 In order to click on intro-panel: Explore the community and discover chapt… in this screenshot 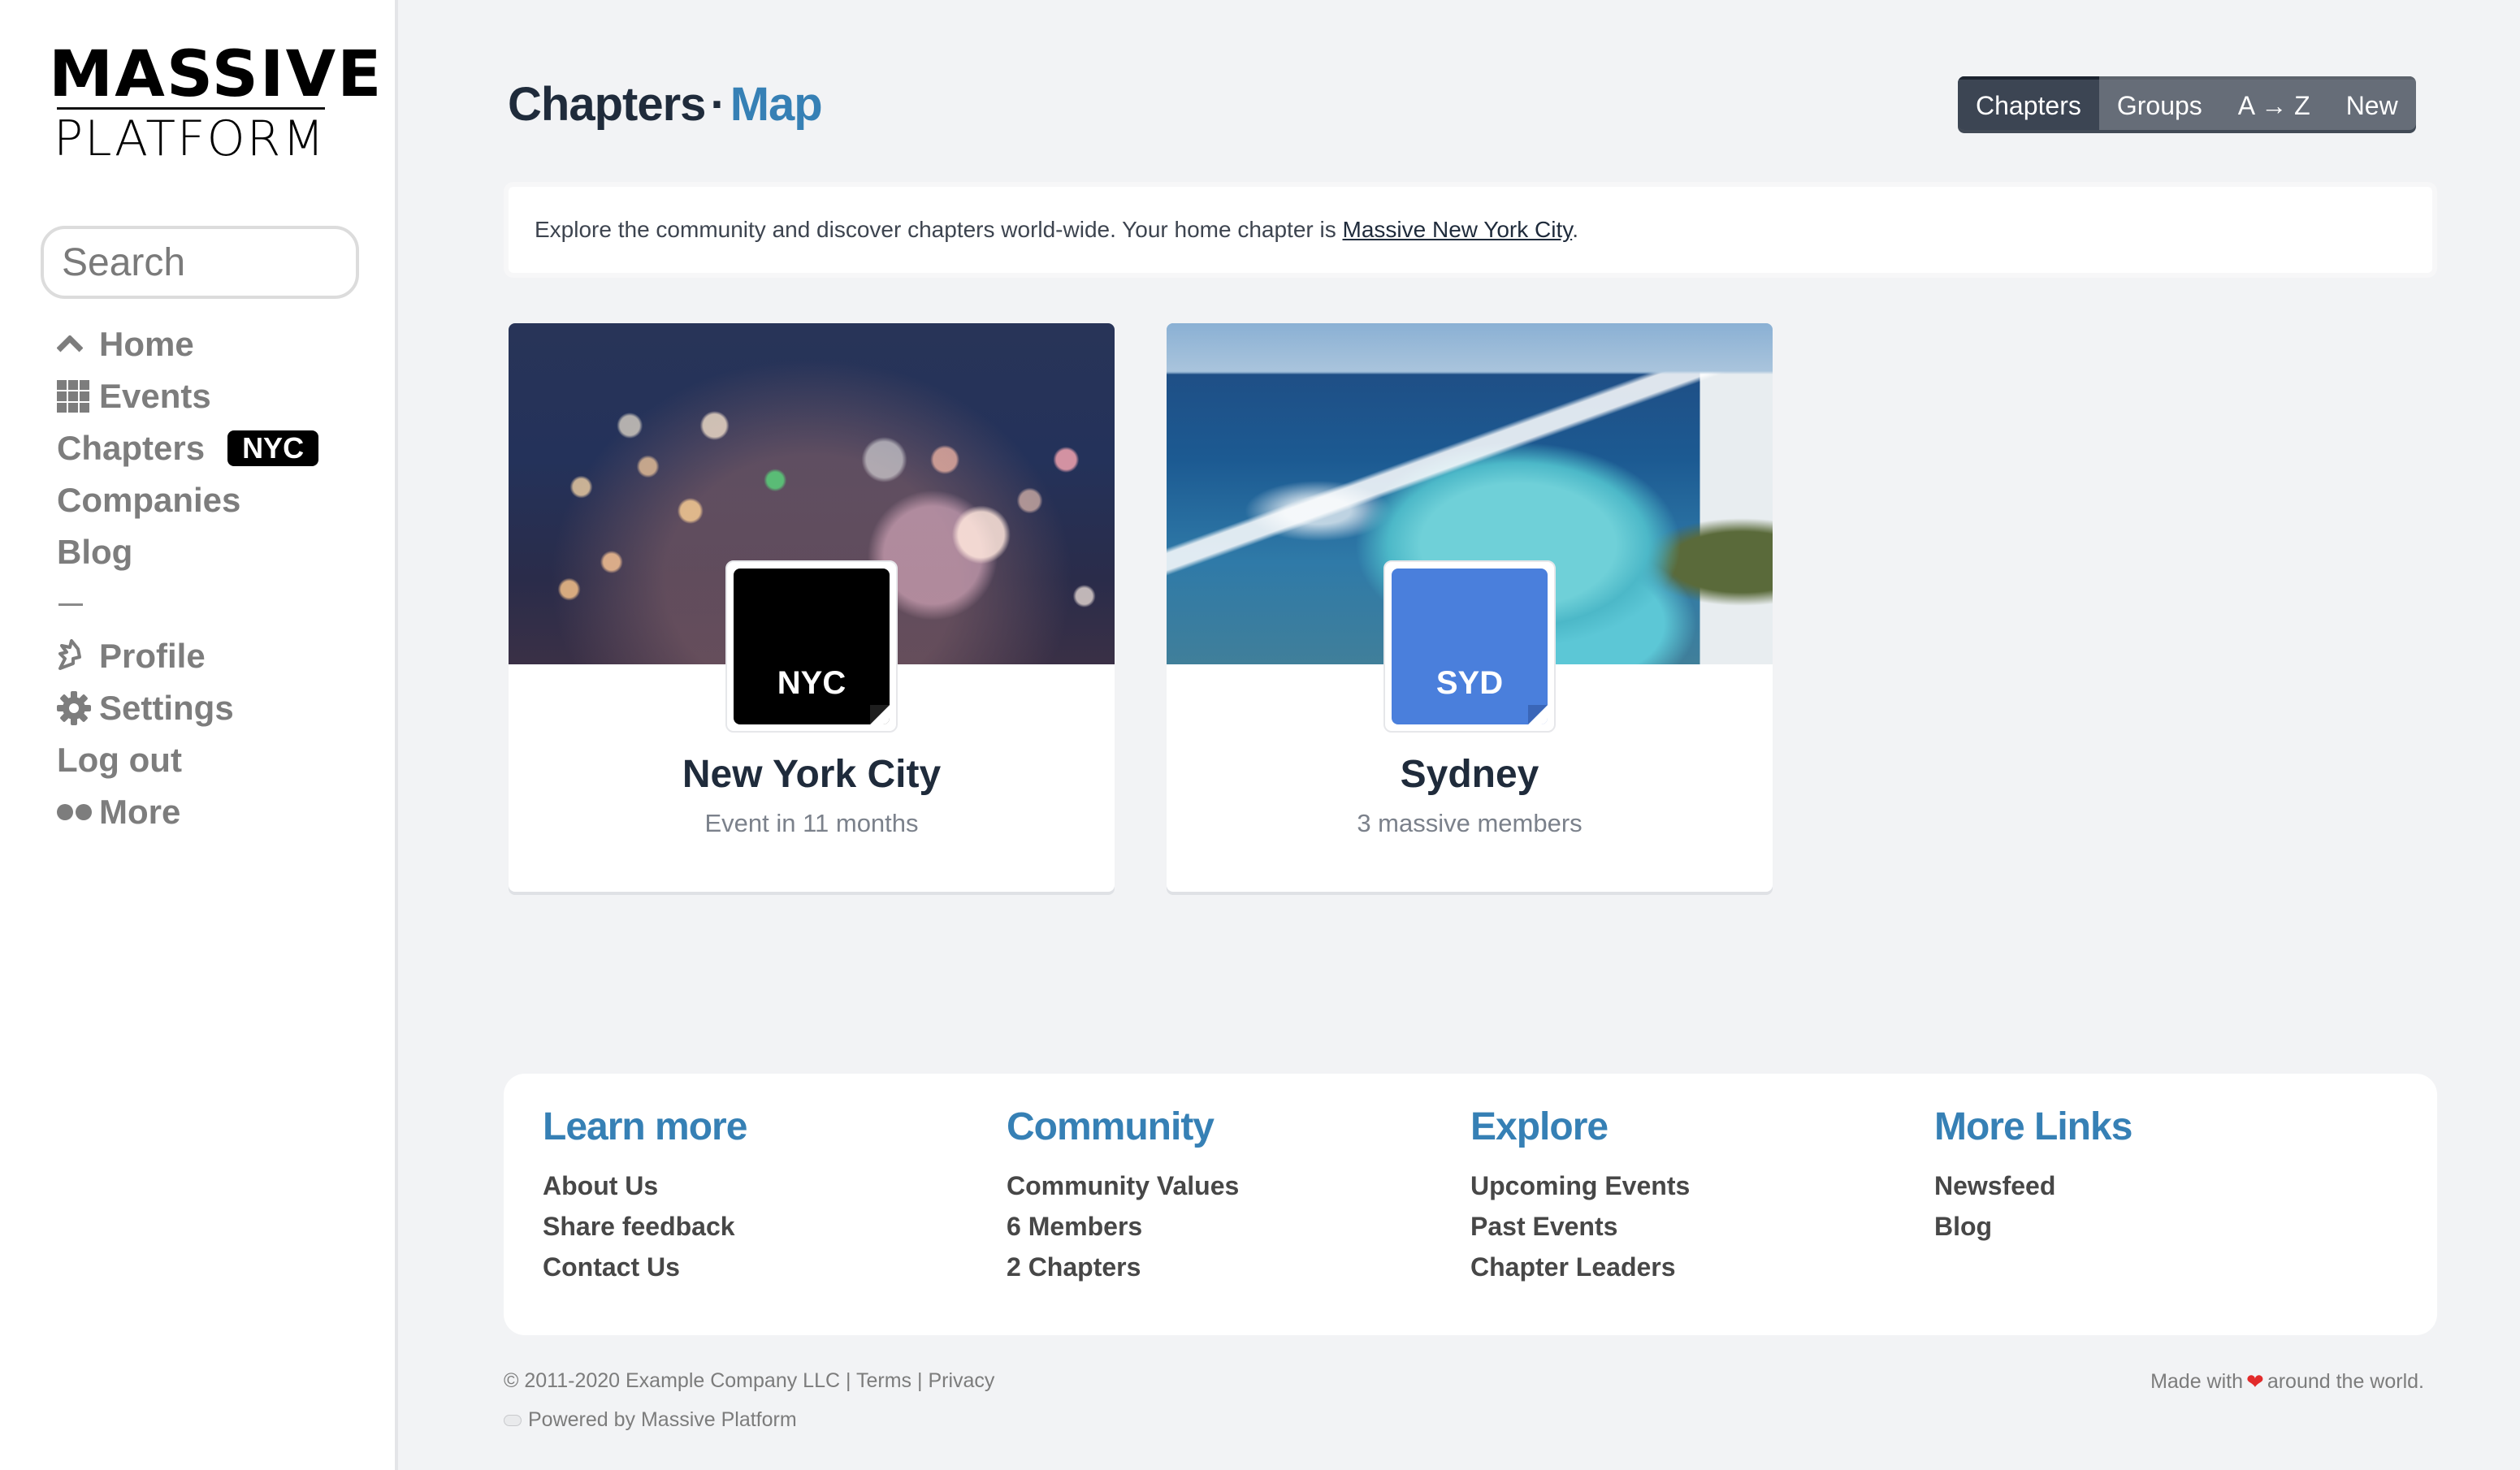, I will do `click(1471, 230)`.